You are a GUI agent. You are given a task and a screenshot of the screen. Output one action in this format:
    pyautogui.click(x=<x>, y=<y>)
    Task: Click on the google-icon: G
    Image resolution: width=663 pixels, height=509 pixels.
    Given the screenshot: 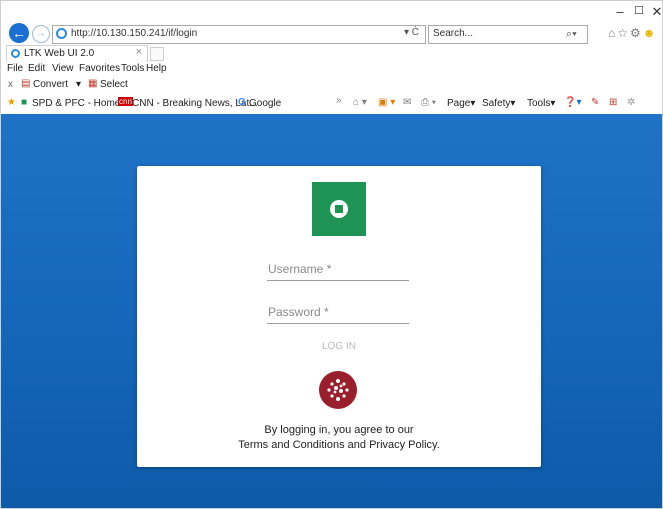 What is the action you would take?
    pyautogui.click(x=242, y=102)
    